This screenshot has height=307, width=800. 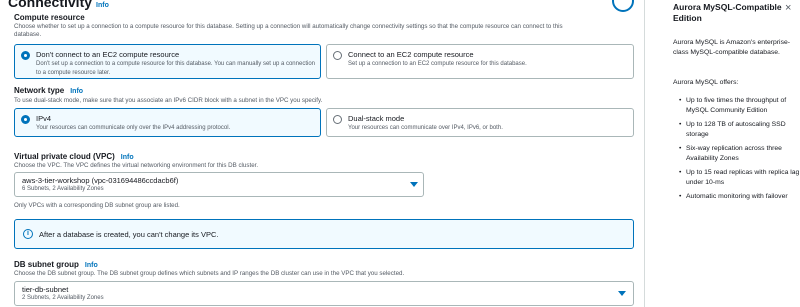 I want to click on network-type-label-text: Network type, so click(x=39, y=90).